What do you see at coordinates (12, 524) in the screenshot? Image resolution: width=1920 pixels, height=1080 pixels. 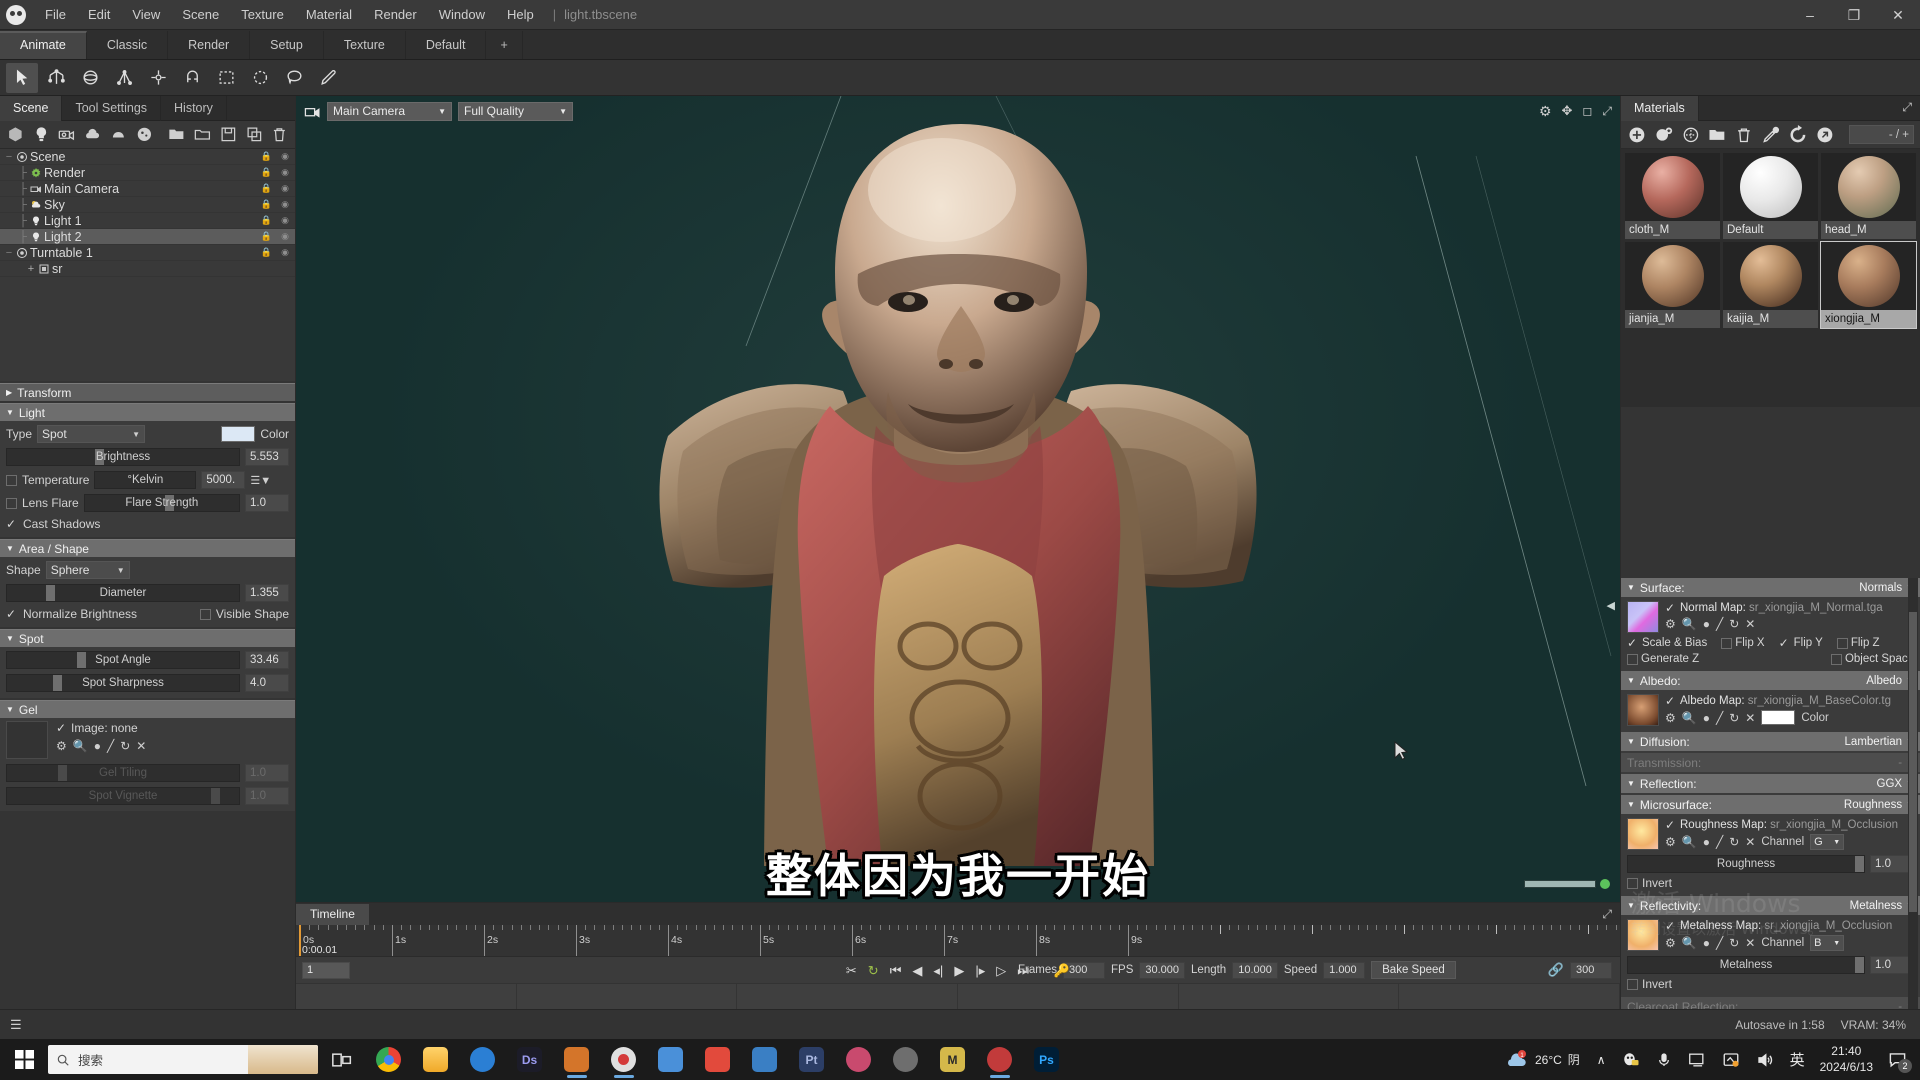 I see `cast-shadows-checkbox: ✓` at bounding box center [12, 524].